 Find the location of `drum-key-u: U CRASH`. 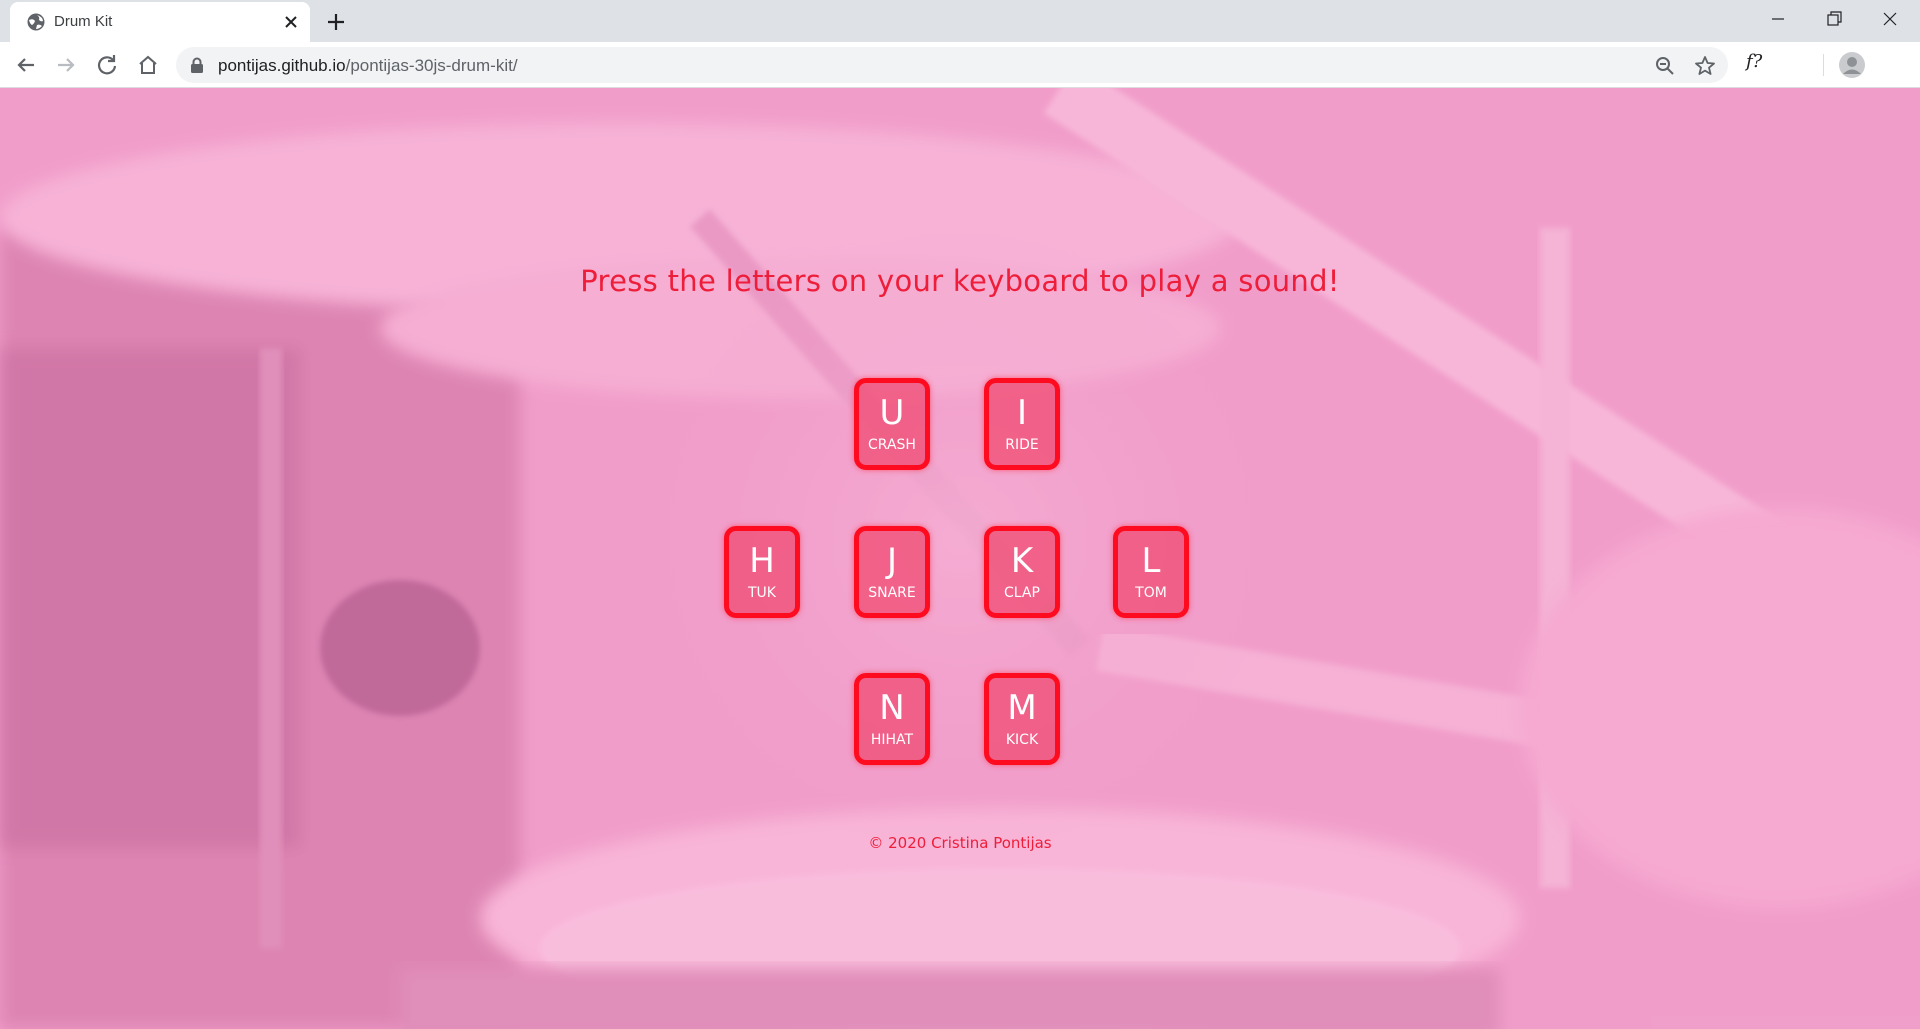

drum-key-u: U CRASH is located at coordinates (892, 424).